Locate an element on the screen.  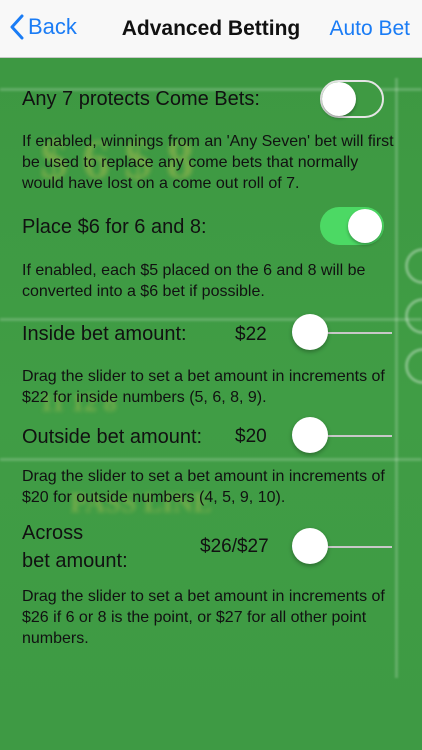
back-label: Back is located at coordinates (52, 26).